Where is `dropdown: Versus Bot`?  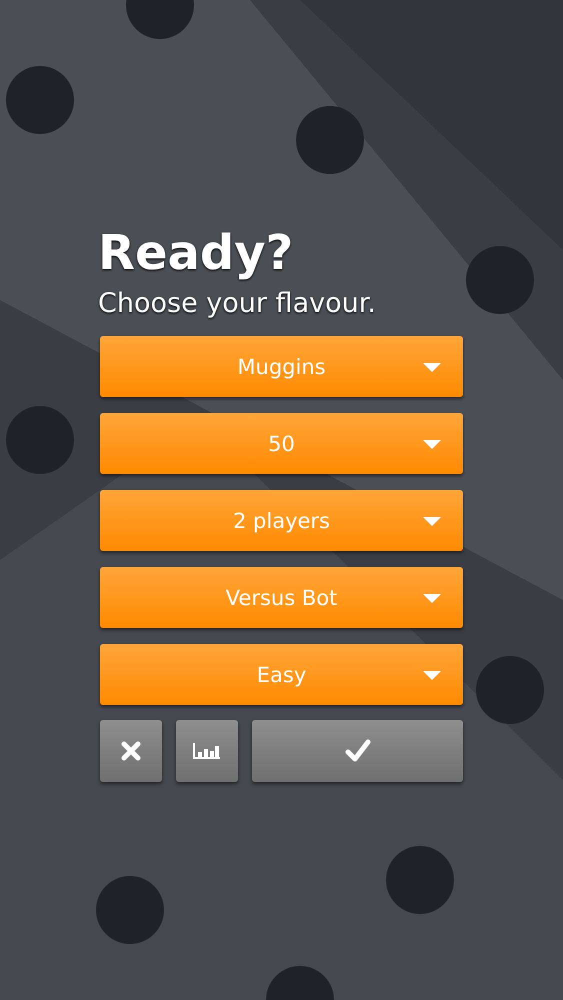 dropdown: Versus Bot is located at coordinates (281, 597).